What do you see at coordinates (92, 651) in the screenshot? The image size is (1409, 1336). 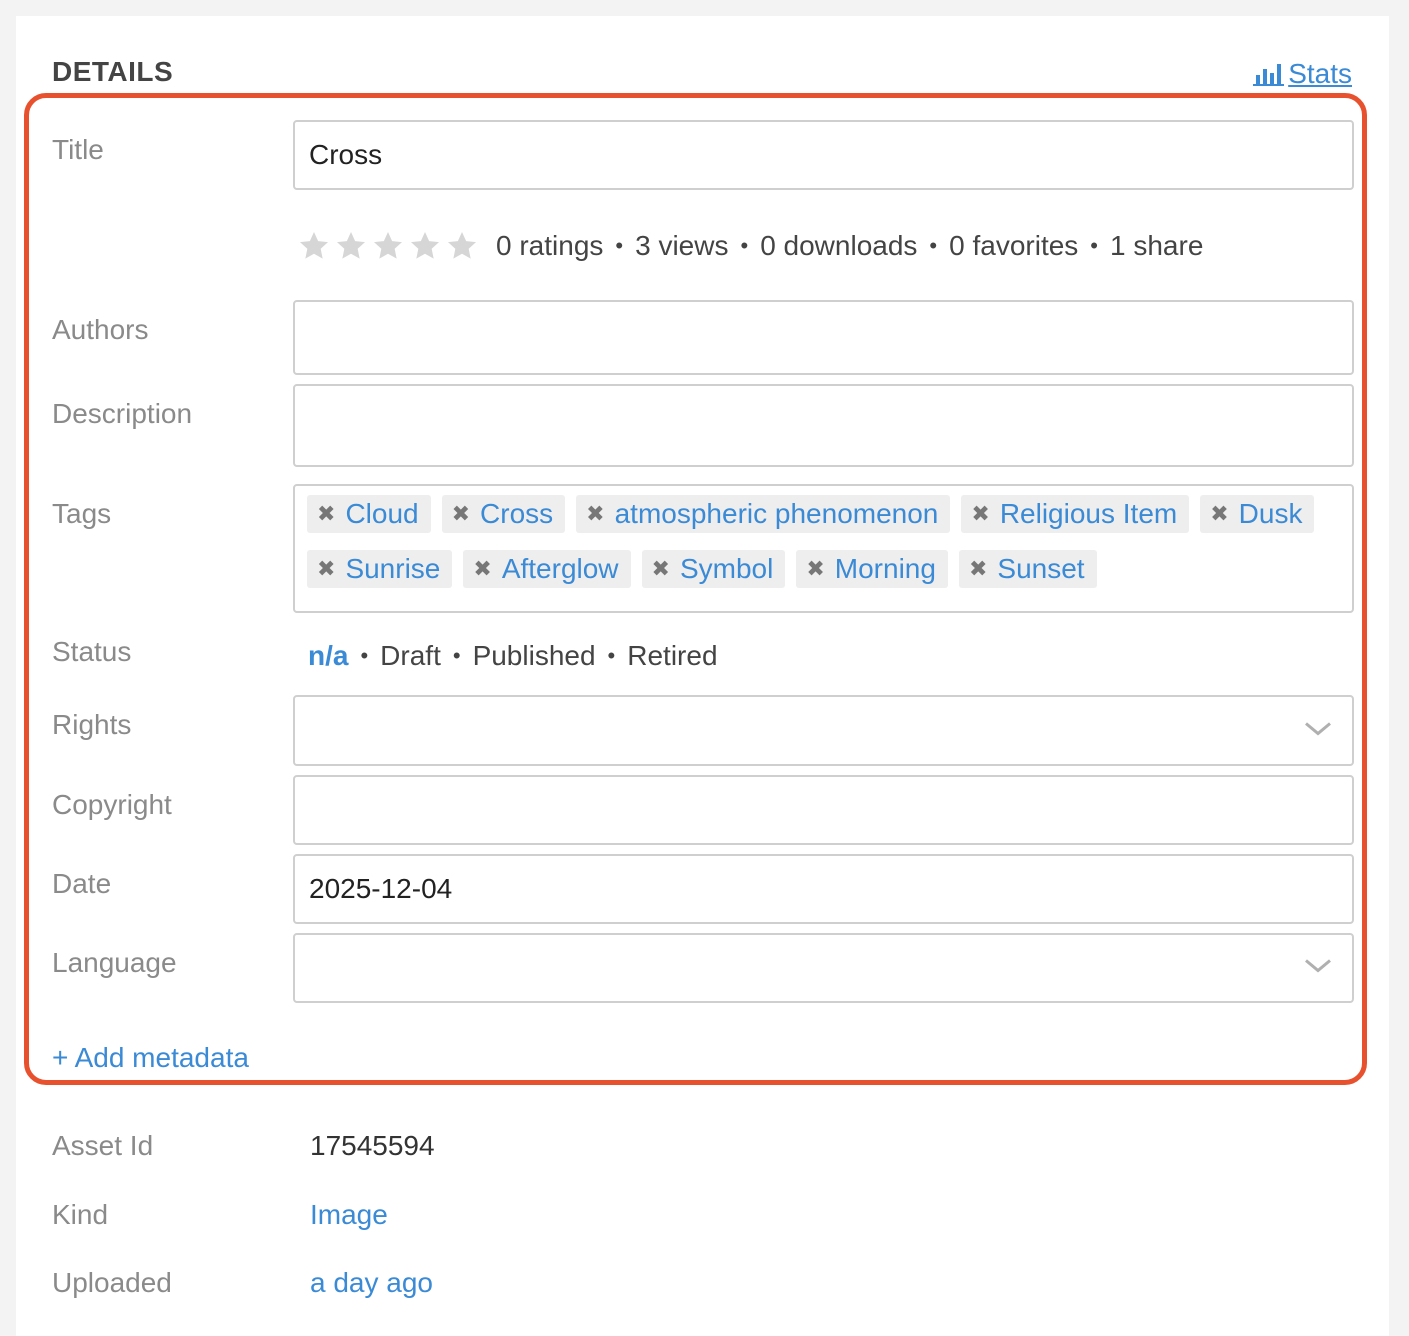 I see `status-label: Status` at bounding box center [92, 651].